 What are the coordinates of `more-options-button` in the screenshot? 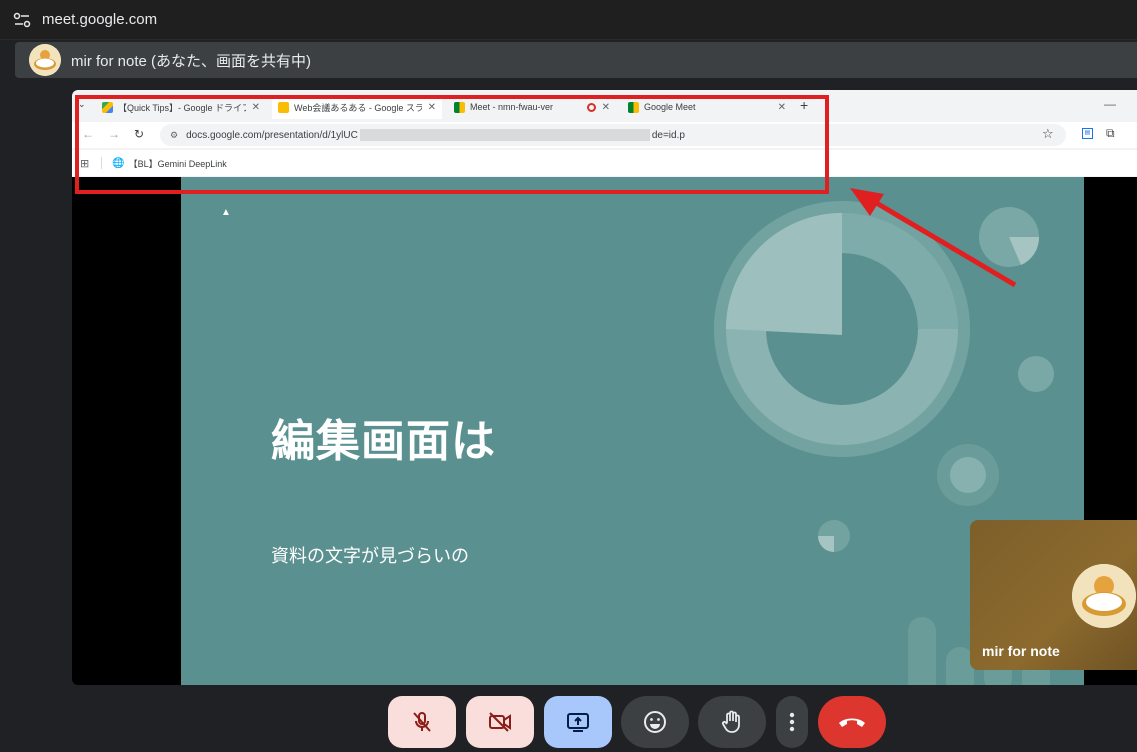 It's located at (792, 722).